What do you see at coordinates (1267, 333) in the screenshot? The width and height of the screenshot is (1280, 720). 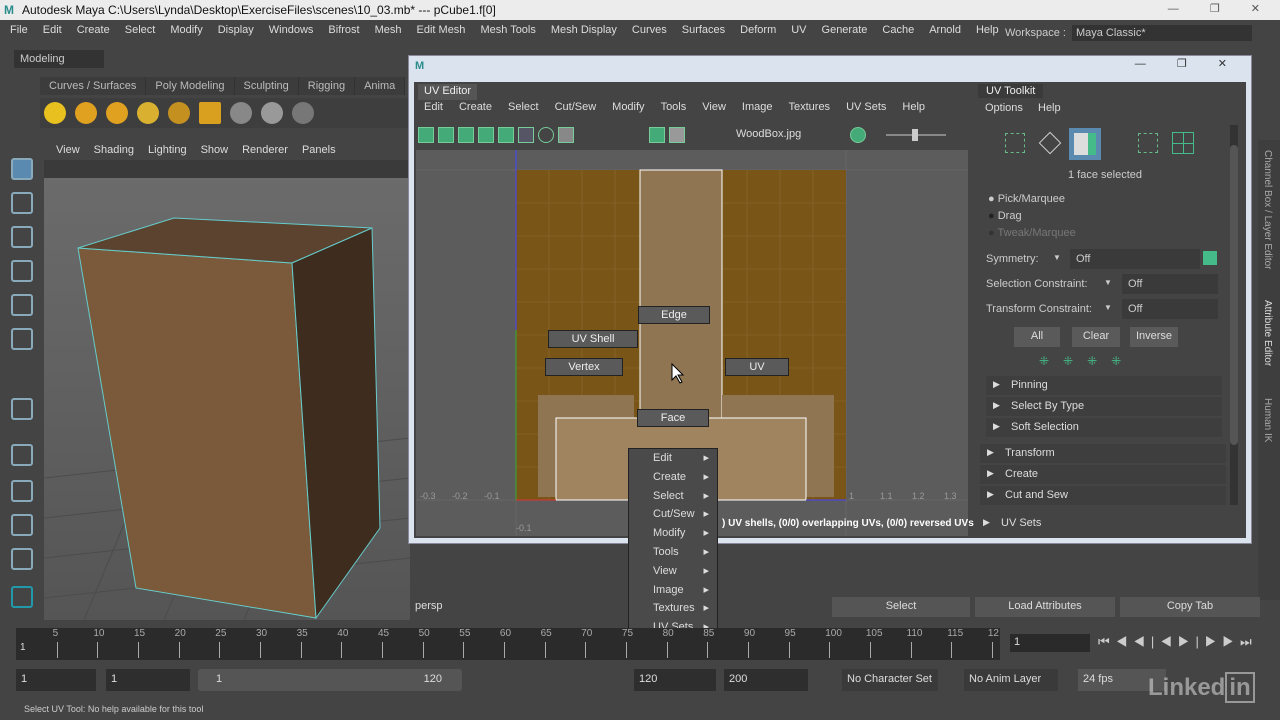 I see `tab-attribute-editor: Attribute Editor` at bounding box center [1267, 333].